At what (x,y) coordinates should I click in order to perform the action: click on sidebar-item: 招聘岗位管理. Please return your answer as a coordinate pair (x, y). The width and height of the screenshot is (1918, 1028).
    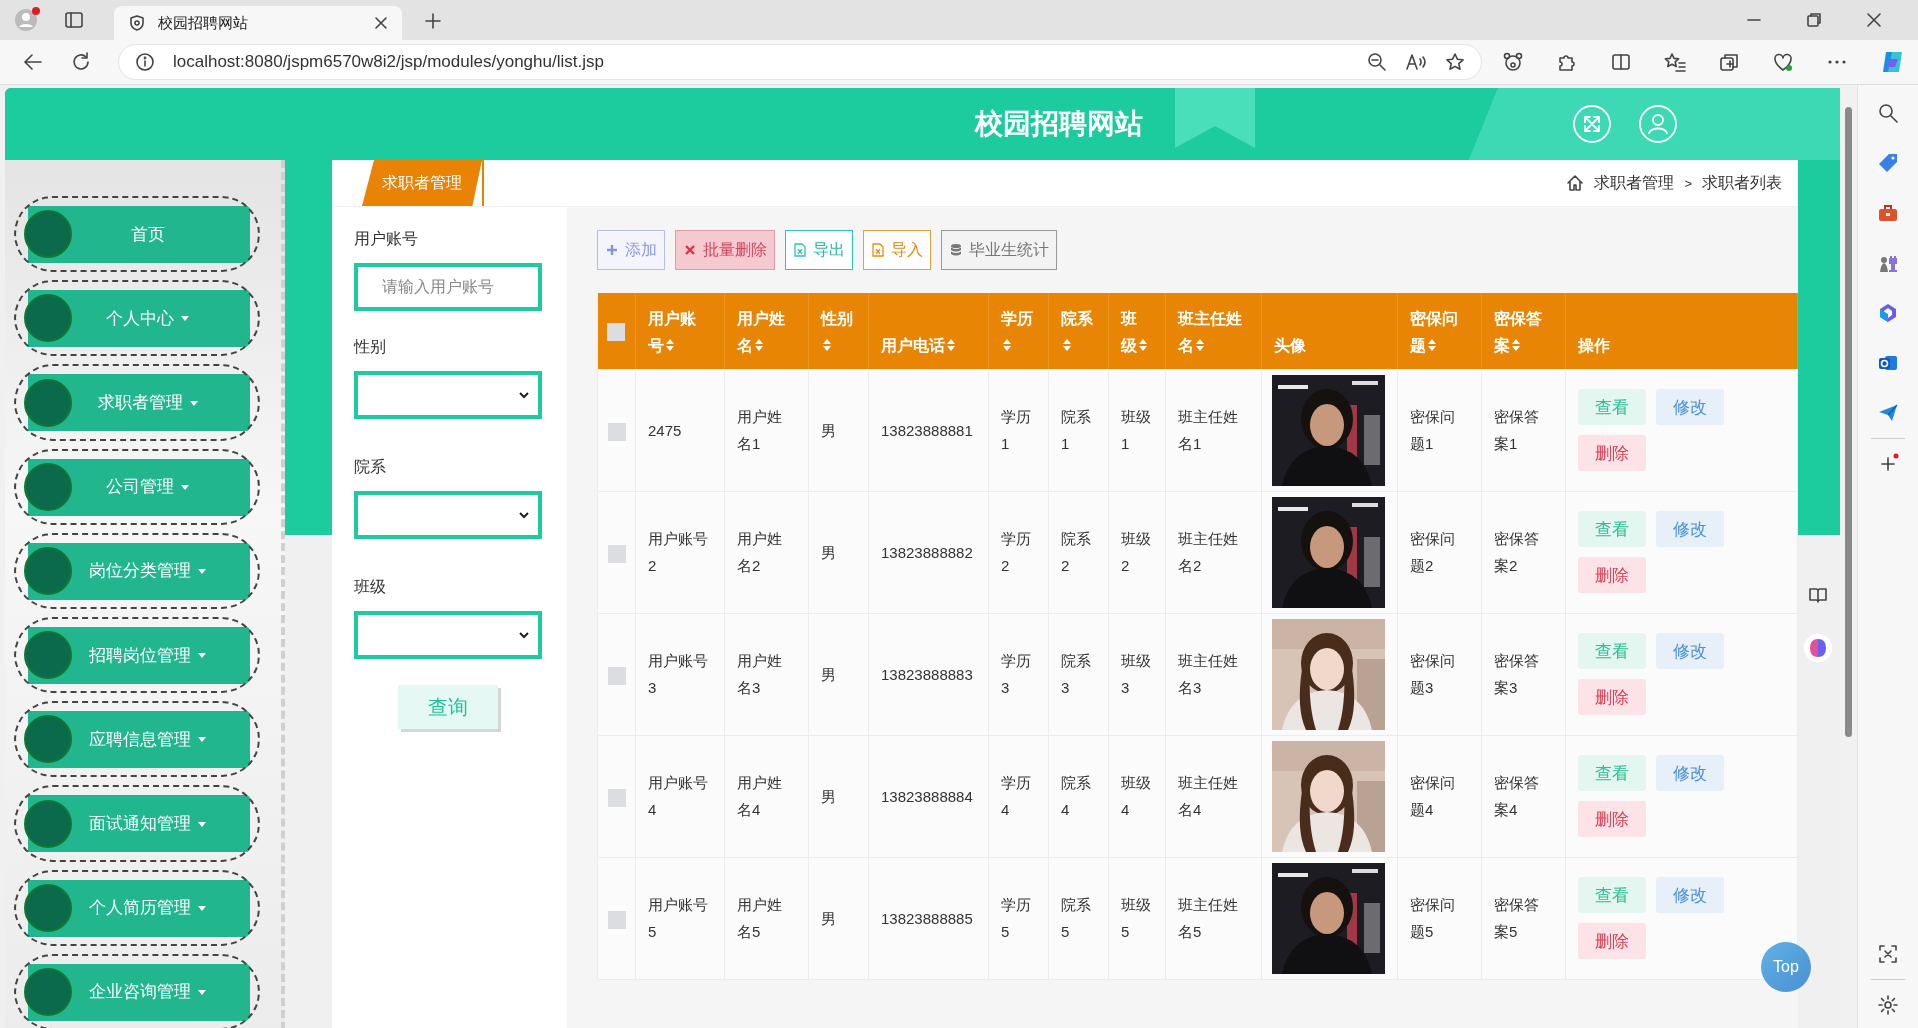
    Looking at the image, I should click on (137, 655).